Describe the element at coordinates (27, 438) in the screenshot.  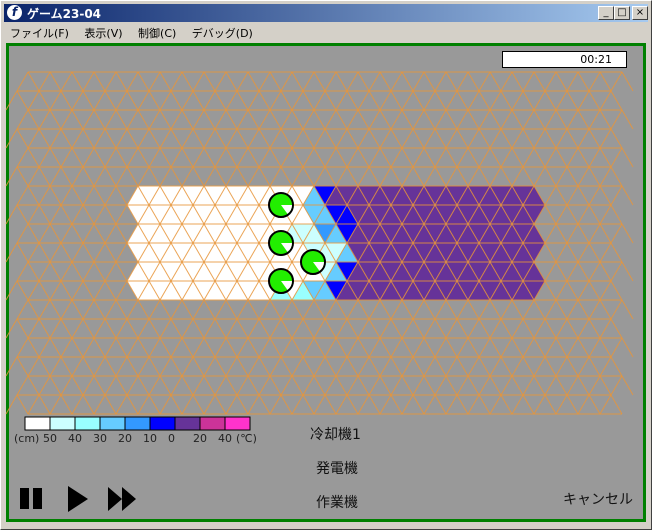
I see `legend-unit-cm: (cm)` at that location.